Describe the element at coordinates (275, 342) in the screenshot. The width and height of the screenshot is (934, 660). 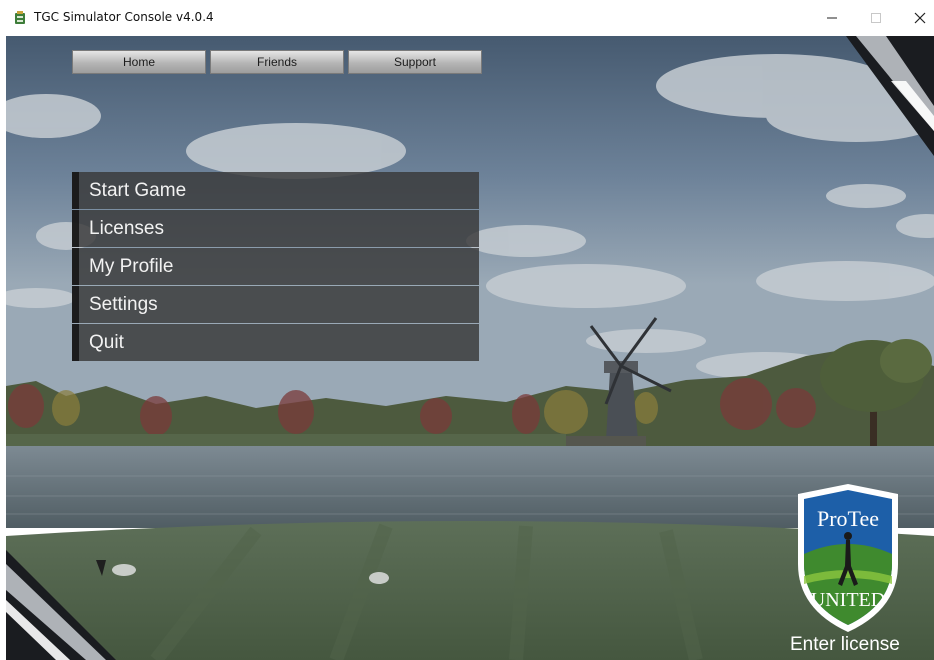
I see `menu-item-quit: Quit` at that location.